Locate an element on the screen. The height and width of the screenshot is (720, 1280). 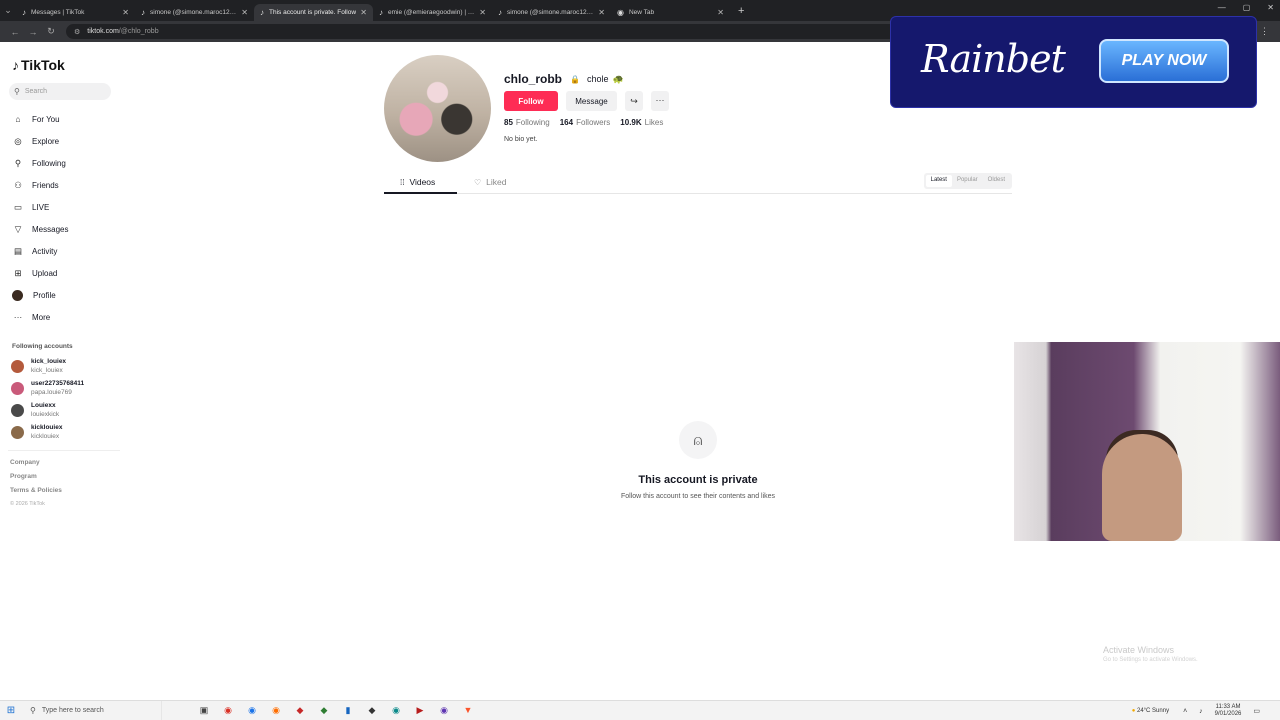
system-tray: ● 24°C Sunny ˄ ♪ 11:33 AM 9/01/2026 ▭ is located at coordinates (1202, 710).